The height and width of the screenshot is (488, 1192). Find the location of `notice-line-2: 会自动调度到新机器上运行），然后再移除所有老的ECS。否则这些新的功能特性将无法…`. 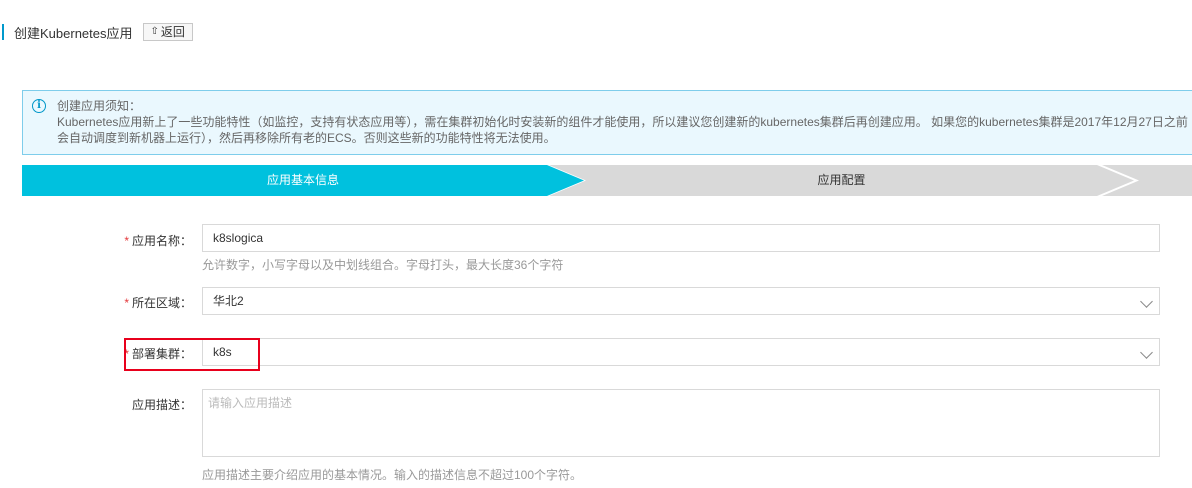

notice-line-2: 会自动调度到新机器上运行），然后再移除所有老的ECS。否则这些新的功能特性将无法… is located at coordinates (306, 138).